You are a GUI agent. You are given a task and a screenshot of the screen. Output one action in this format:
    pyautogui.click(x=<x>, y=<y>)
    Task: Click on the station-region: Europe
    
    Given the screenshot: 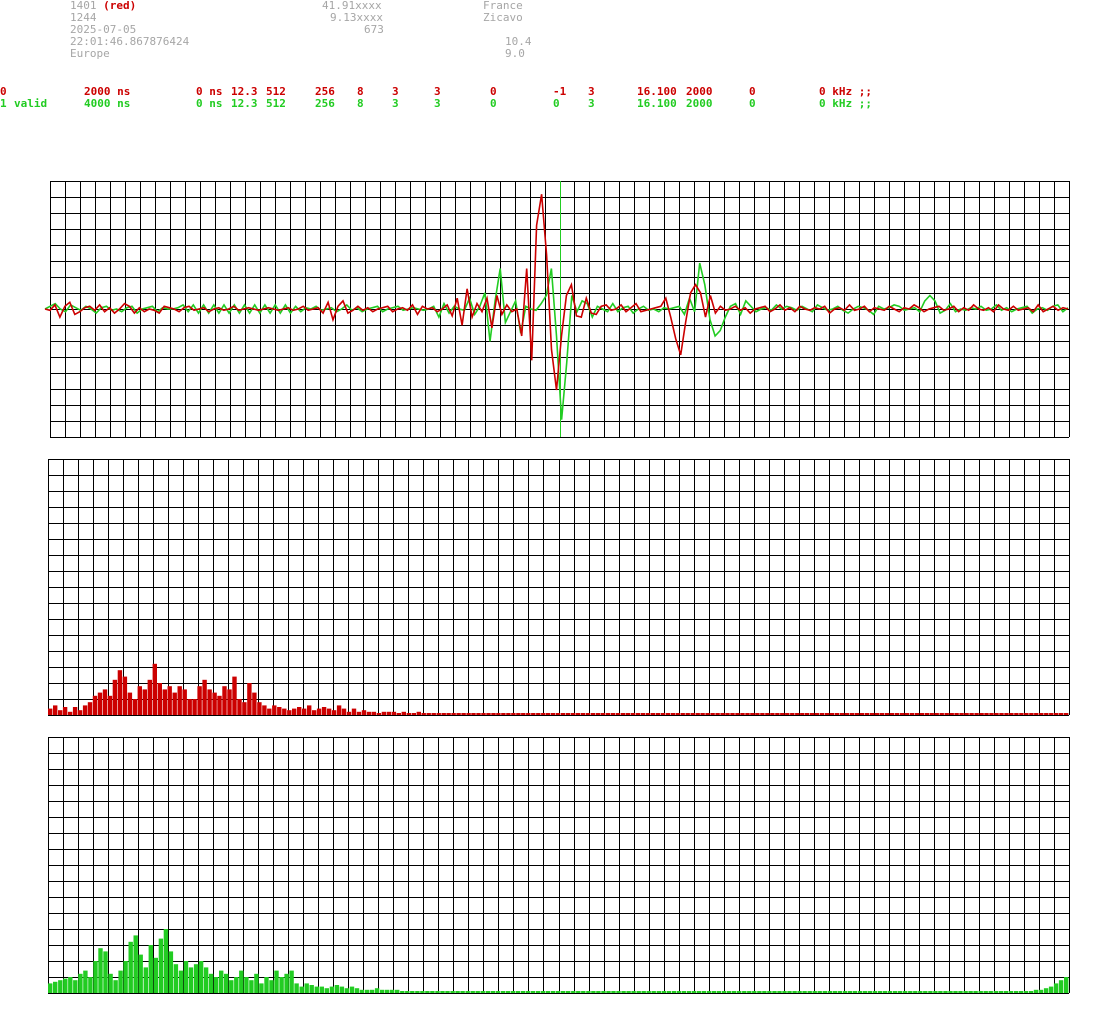 What is the action you would take?
    pyautogui.click(x=90, y=53)
    